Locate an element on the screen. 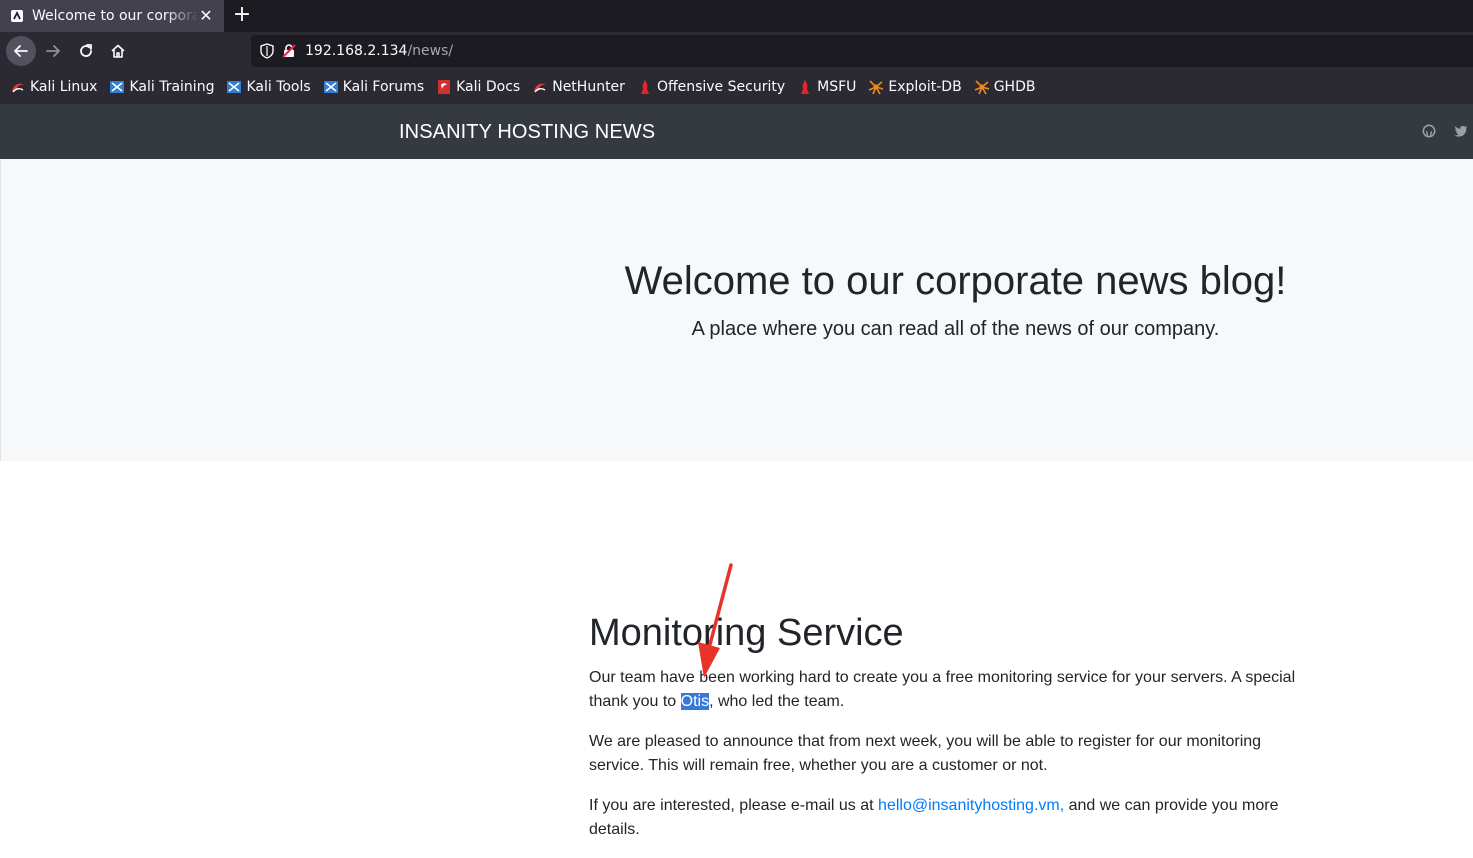 The height and width of the screenshot is (858, 1473). reload-icon is located at coordinates (86, 50).